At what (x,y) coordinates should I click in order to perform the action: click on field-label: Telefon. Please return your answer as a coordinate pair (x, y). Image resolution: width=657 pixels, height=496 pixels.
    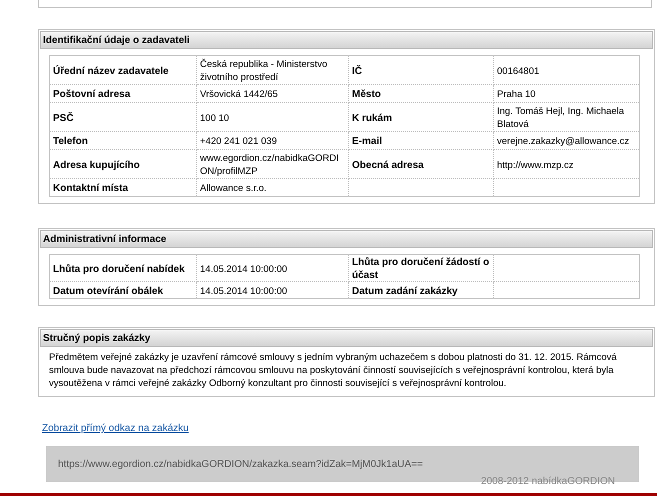
    Looking at the image, I should click on (70, 141).